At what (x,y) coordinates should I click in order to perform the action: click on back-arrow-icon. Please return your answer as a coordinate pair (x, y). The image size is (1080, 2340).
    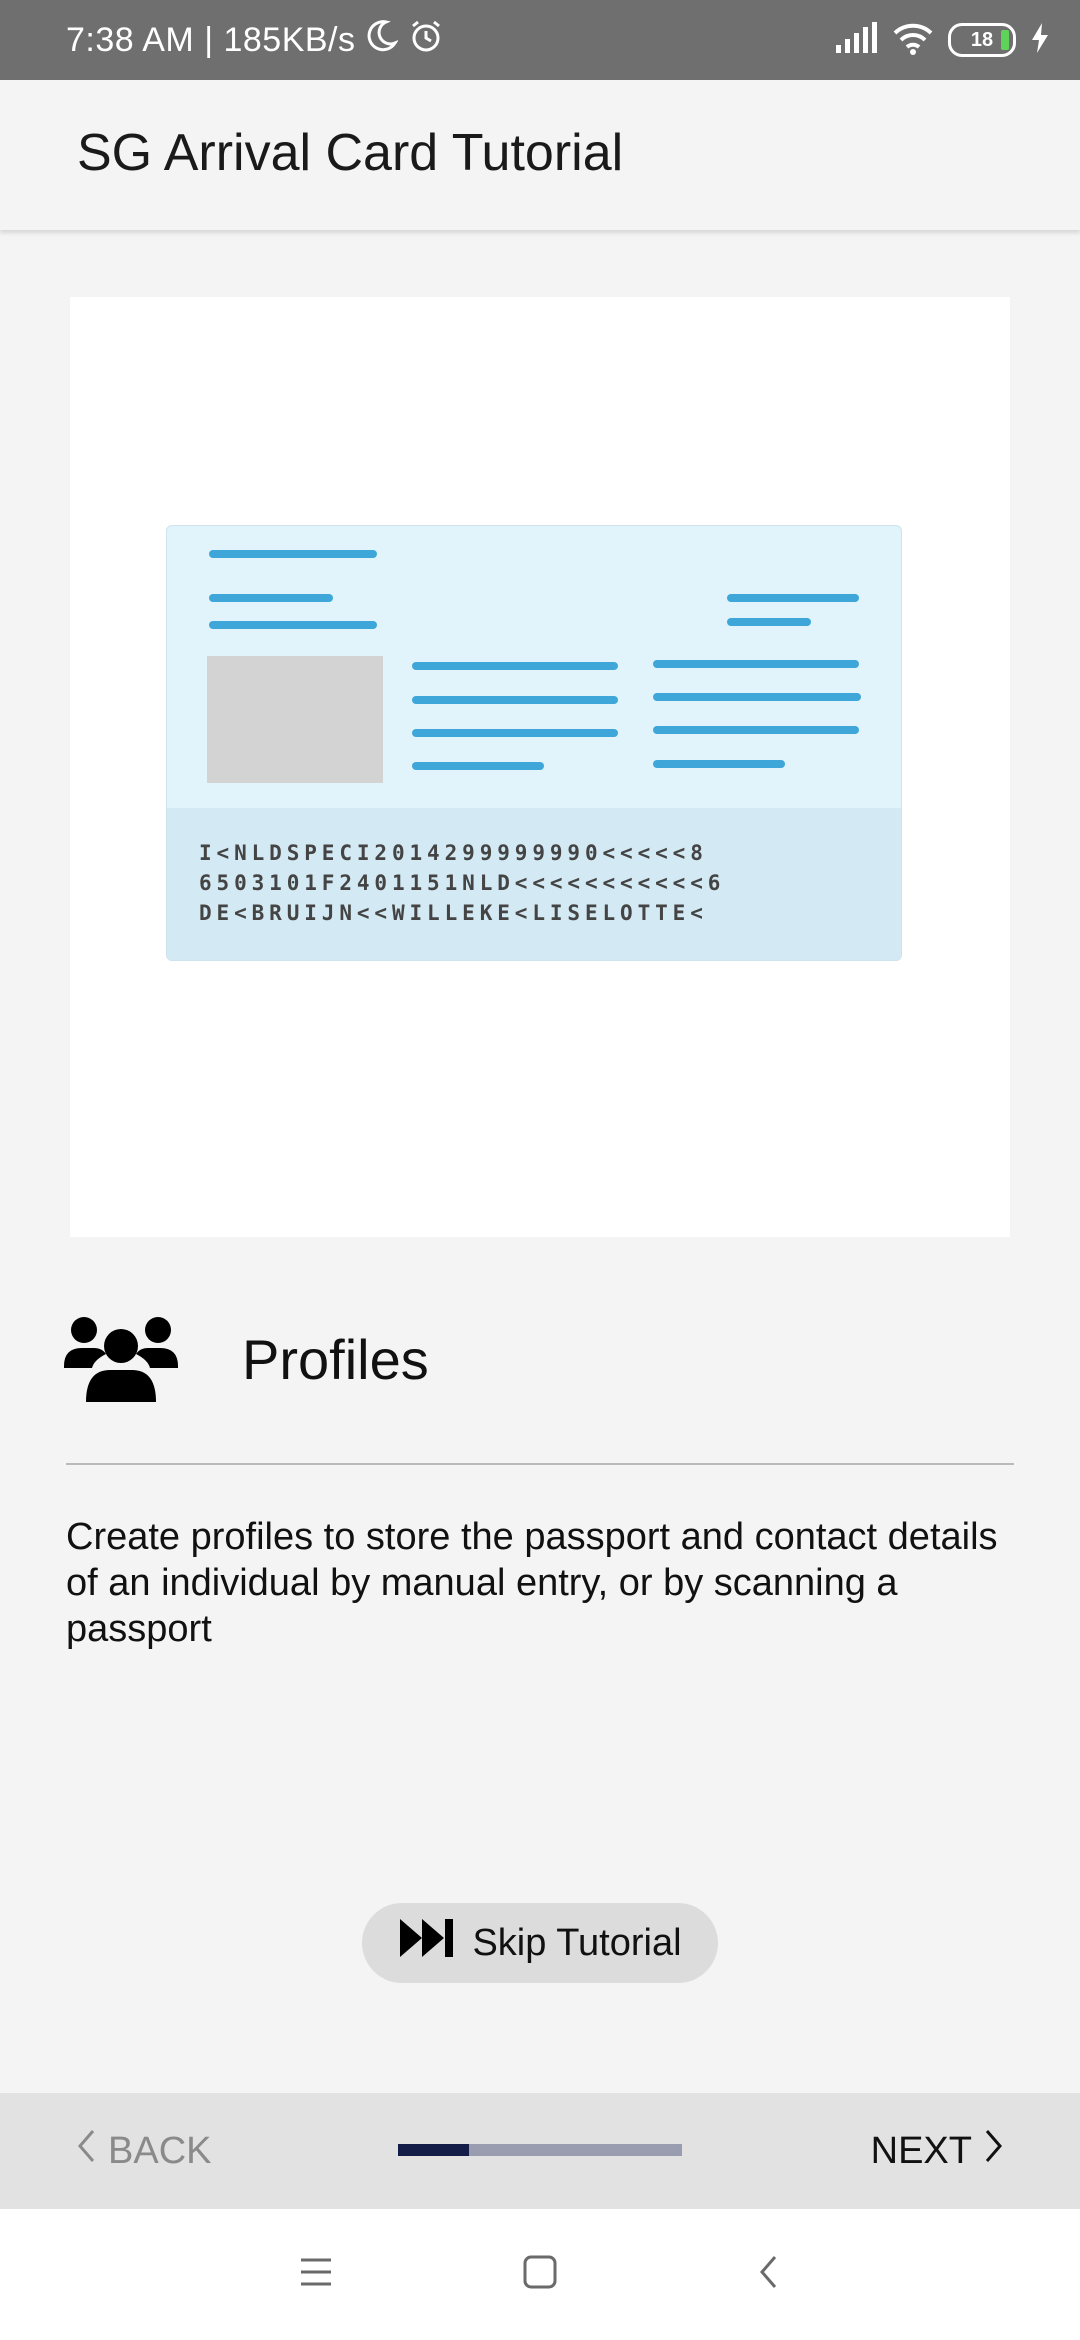
    Looking at the image, I should click on (768, 2274).